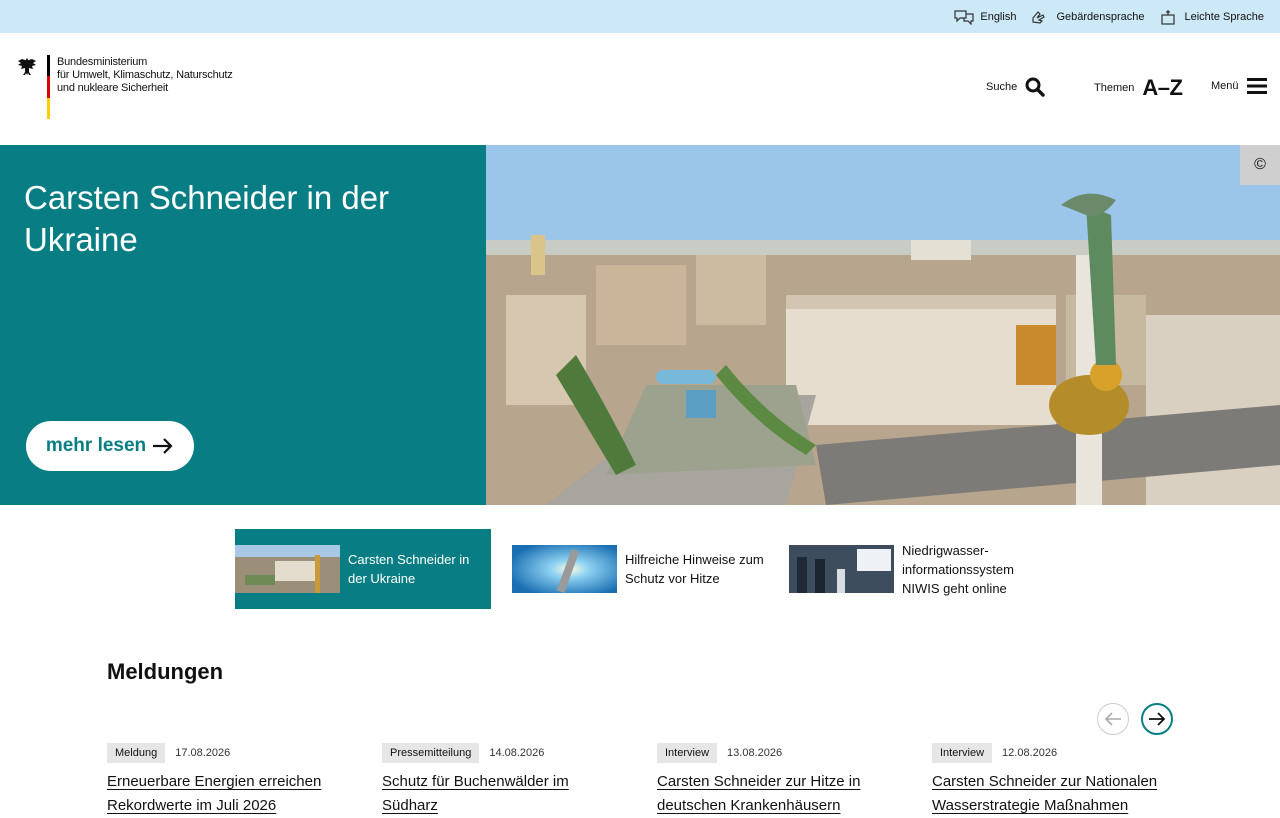  I want to click on language-english-link: English, so click(985, 17).